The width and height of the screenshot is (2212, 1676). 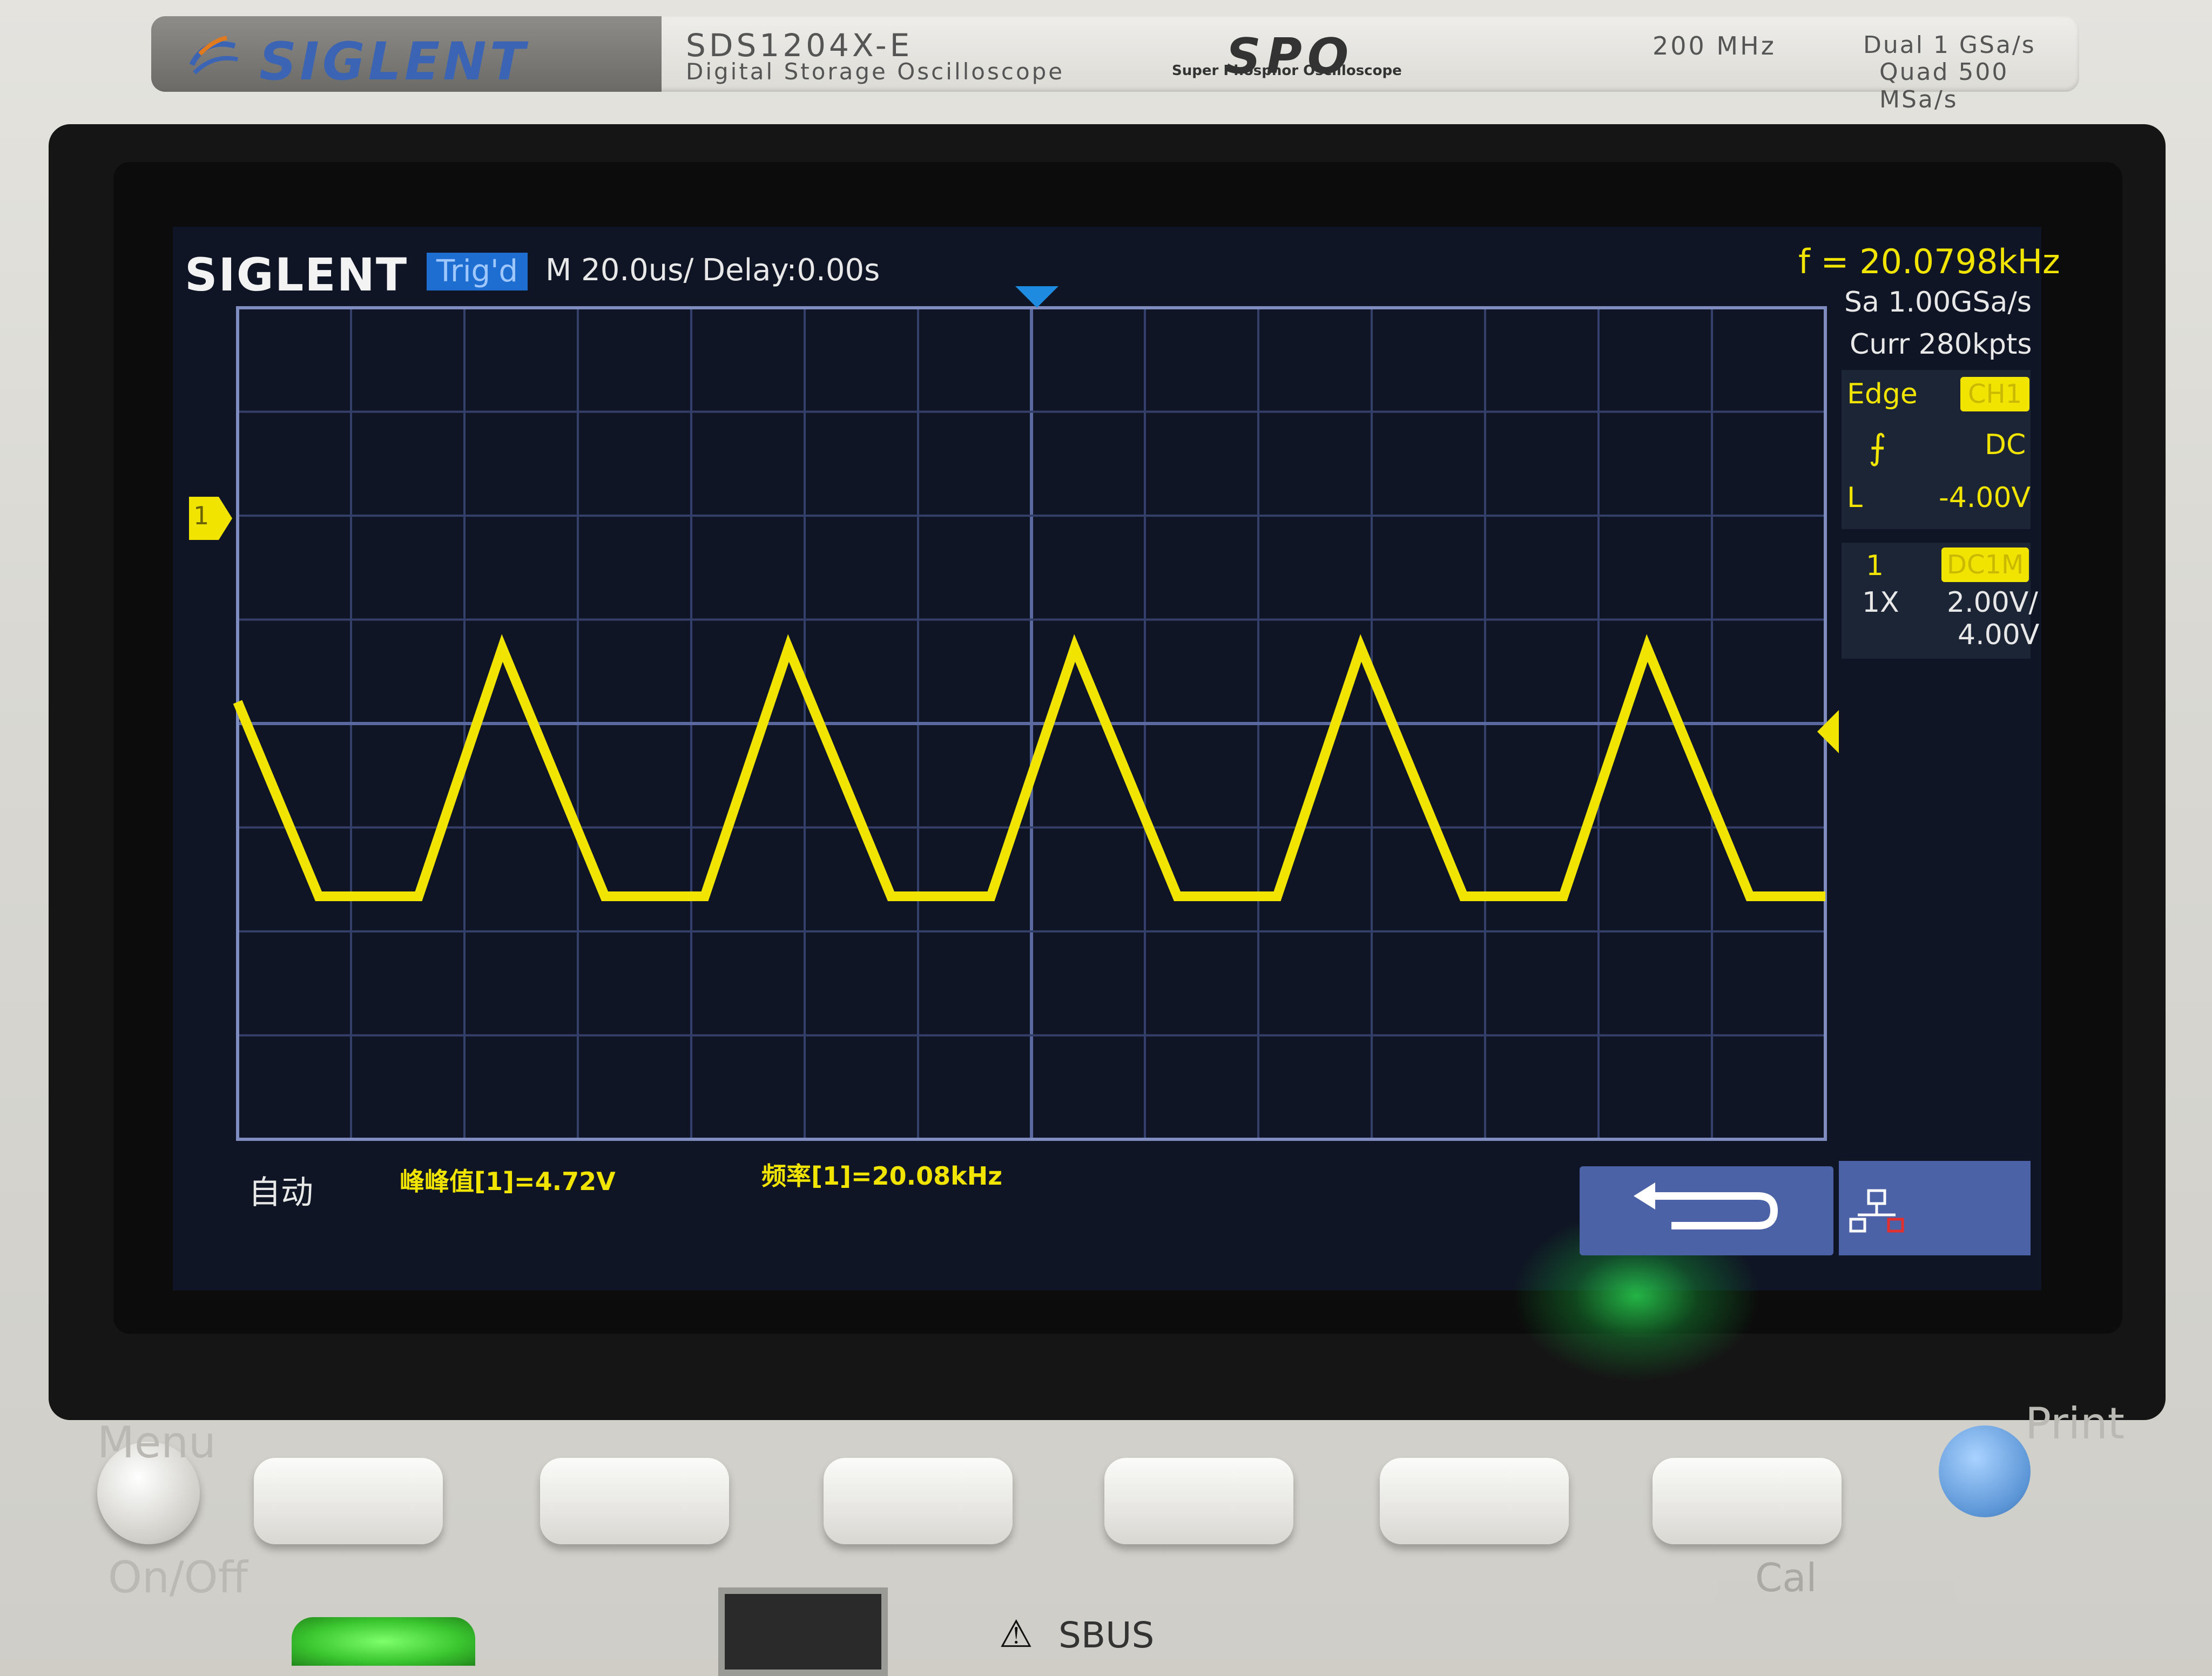 I want to click on return-arrow-icon, so click(x=1706, y=1205).